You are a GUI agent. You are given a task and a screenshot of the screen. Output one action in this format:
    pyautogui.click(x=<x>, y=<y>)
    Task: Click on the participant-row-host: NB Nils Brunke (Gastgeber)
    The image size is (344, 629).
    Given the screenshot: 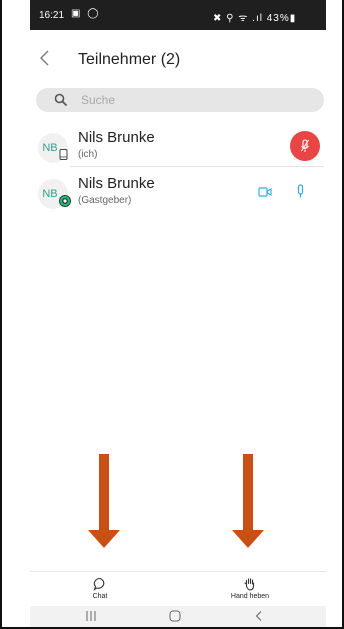 What is the action you would take?
    pyautogui.click(x=178, y=193)
    